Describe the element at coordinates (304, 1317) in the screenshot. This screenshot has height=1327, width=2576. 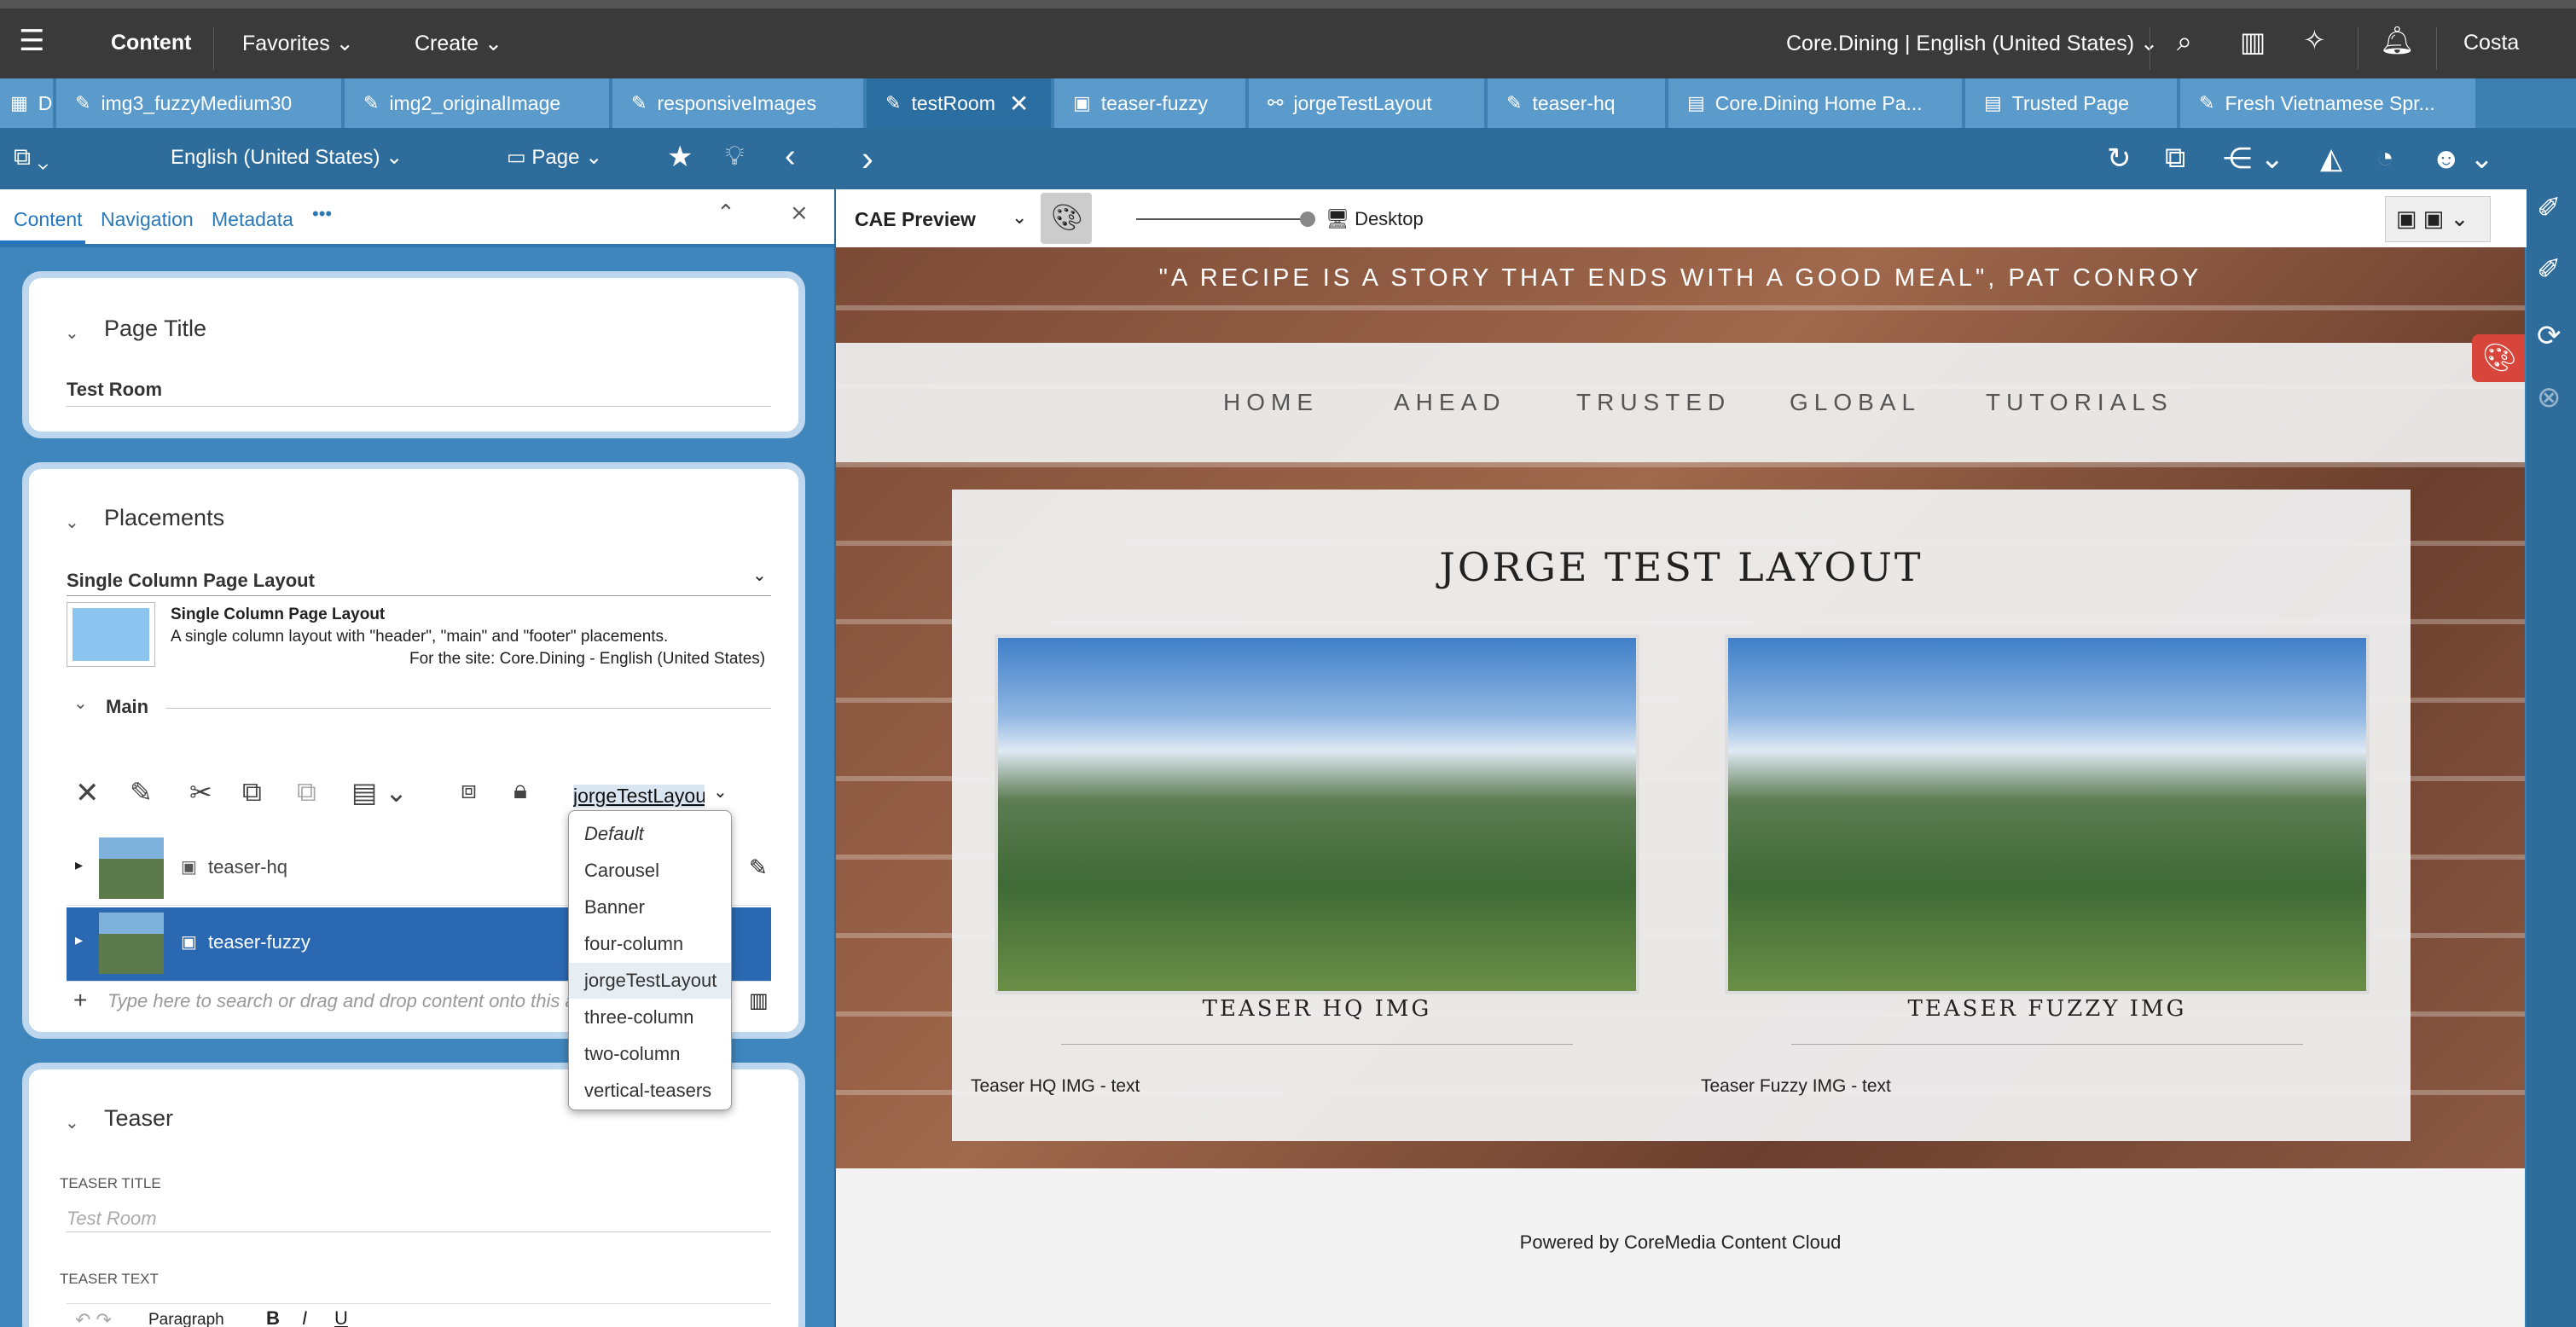
I see `italic-icon: I` at that location.